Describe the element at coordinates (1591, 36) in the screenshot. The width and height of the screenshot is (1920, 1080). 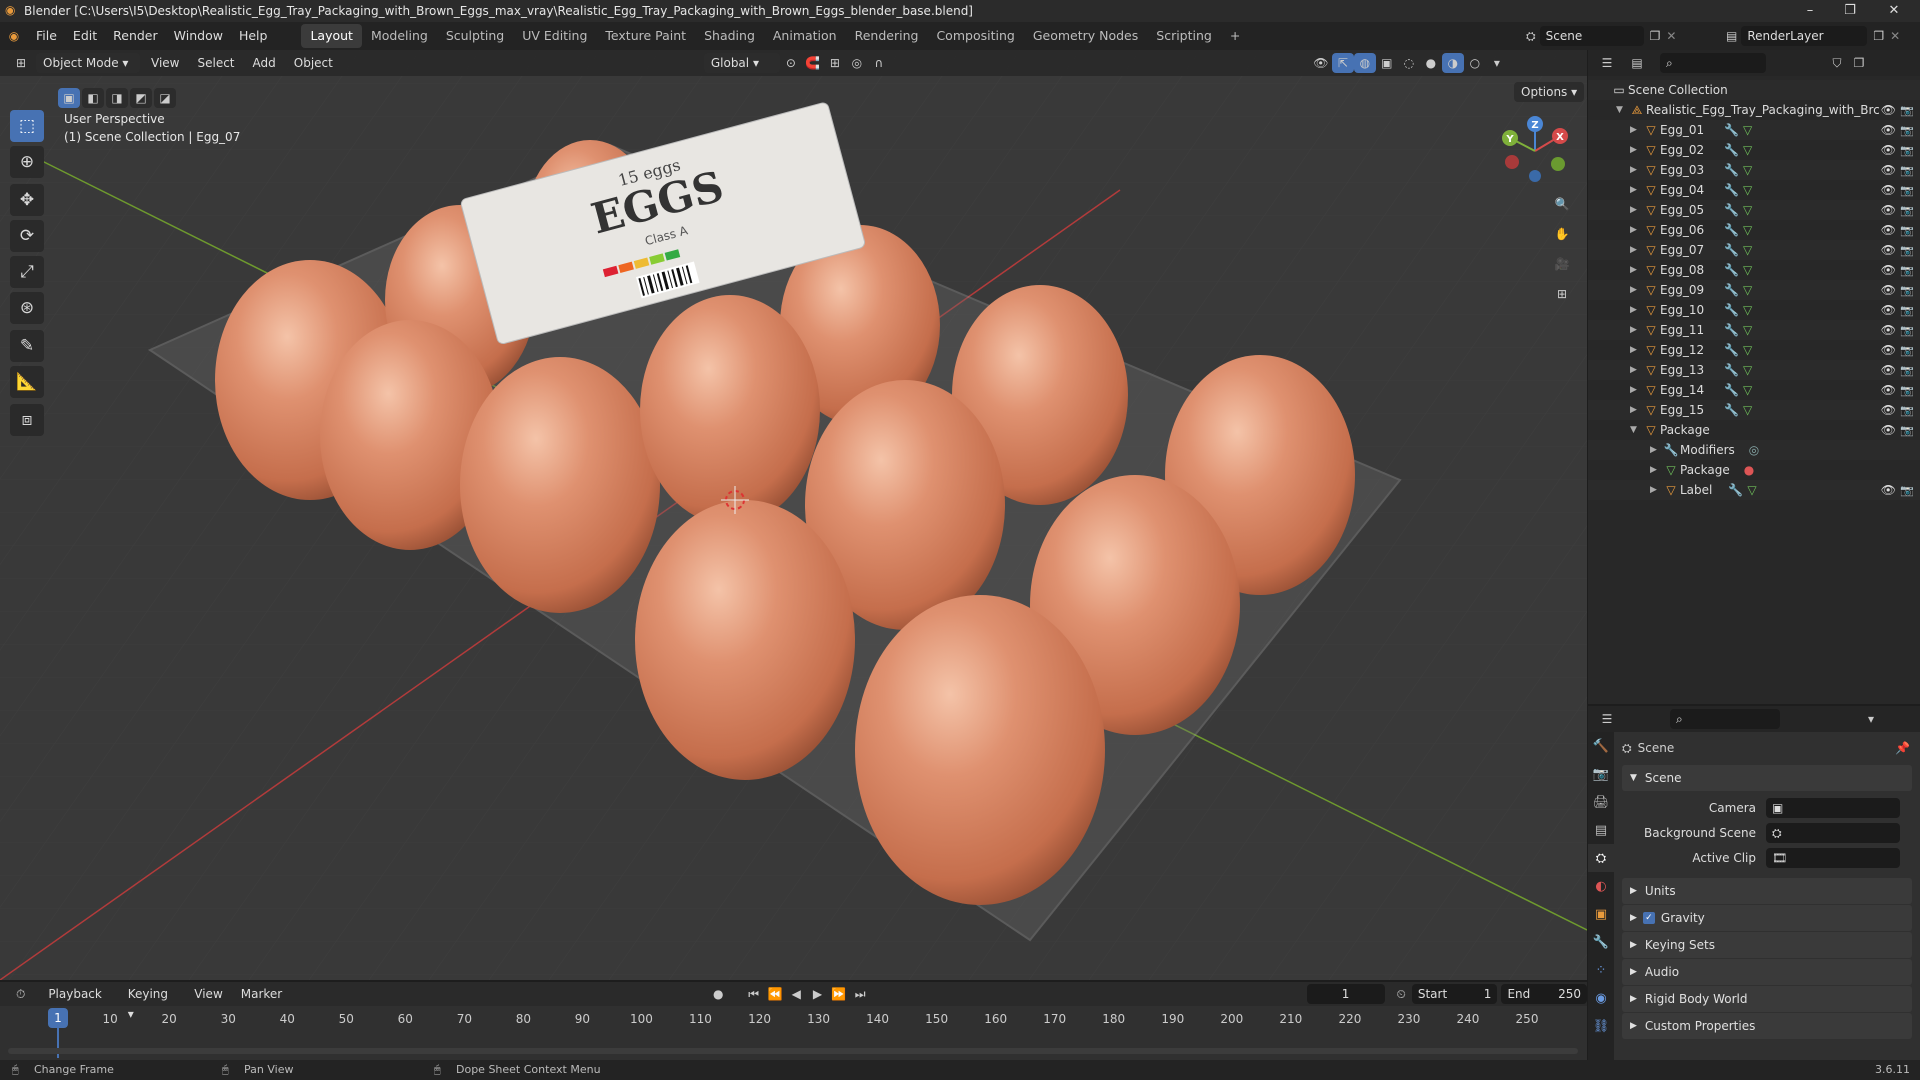
I see `scene-field: Scene` at that location.